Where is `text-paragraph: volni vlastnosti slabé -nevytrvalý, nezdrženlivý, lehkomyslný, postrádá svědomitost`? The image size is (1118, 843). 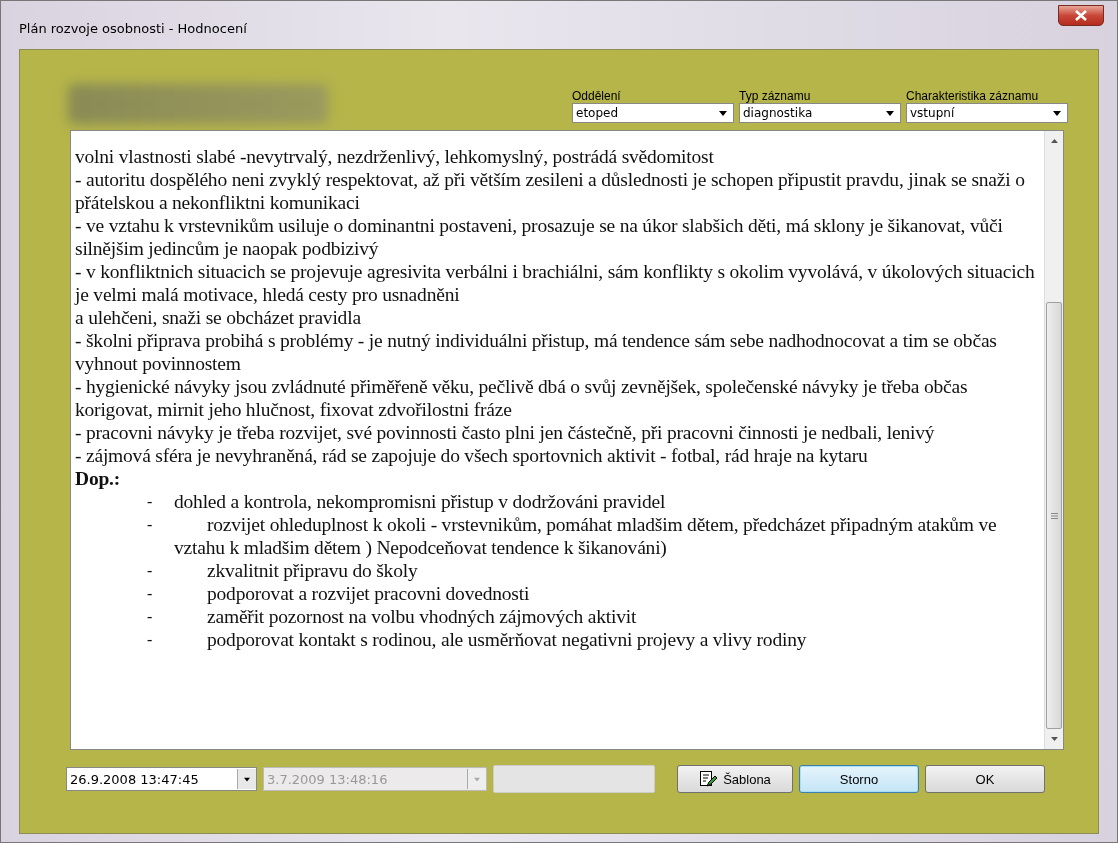
text-paragraph: volni vlastnosti slabé -nevytrvalý, nezdrženlivý, lehkomyslný, postrádá svědomitost is located at coordinates (395, 156).